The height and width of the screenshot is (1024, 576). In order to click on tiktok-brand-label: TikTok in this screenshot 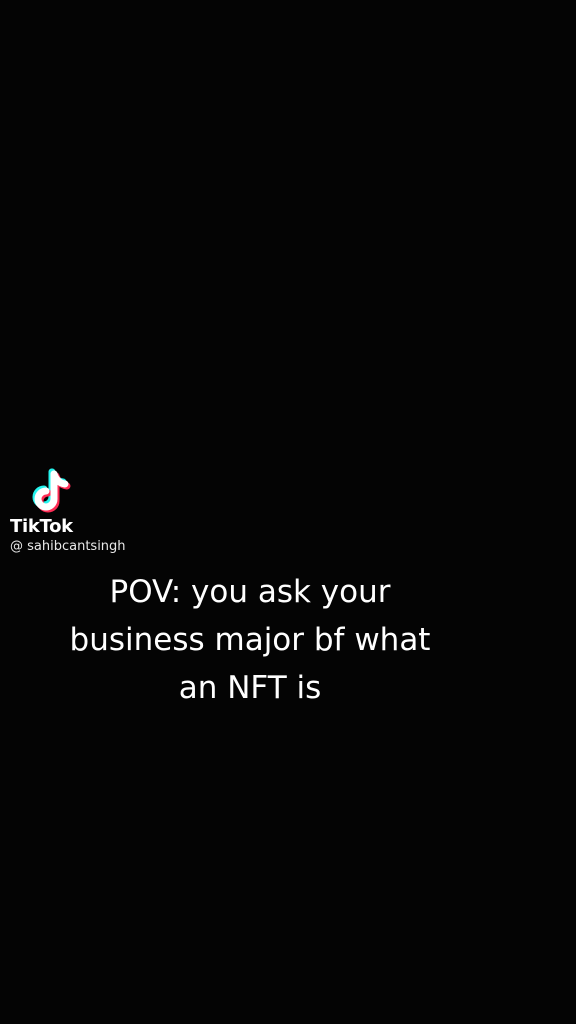, I will do `click(41, 526)`.